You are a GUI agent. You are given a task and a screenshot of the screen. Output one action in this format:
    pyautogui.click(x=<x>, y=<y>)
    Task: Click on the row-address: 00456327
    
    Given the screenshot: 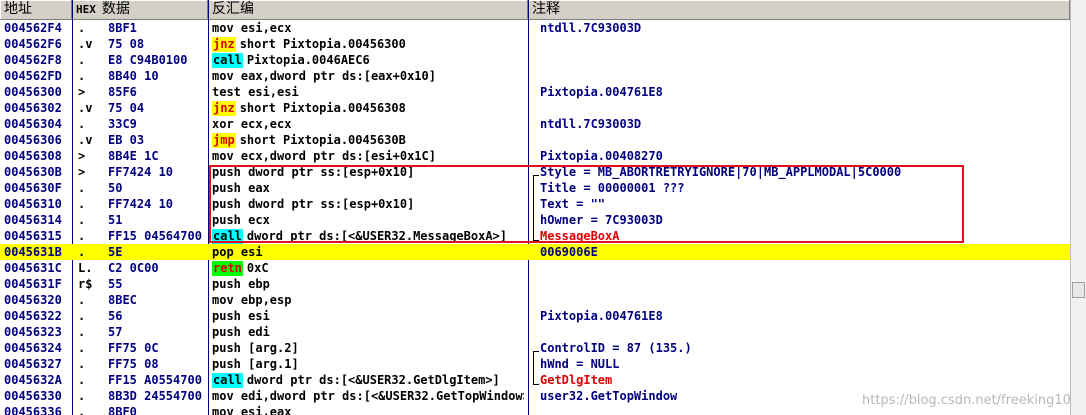 What is the action you would take?
    pyautogui.click(x=33, y=364)
    